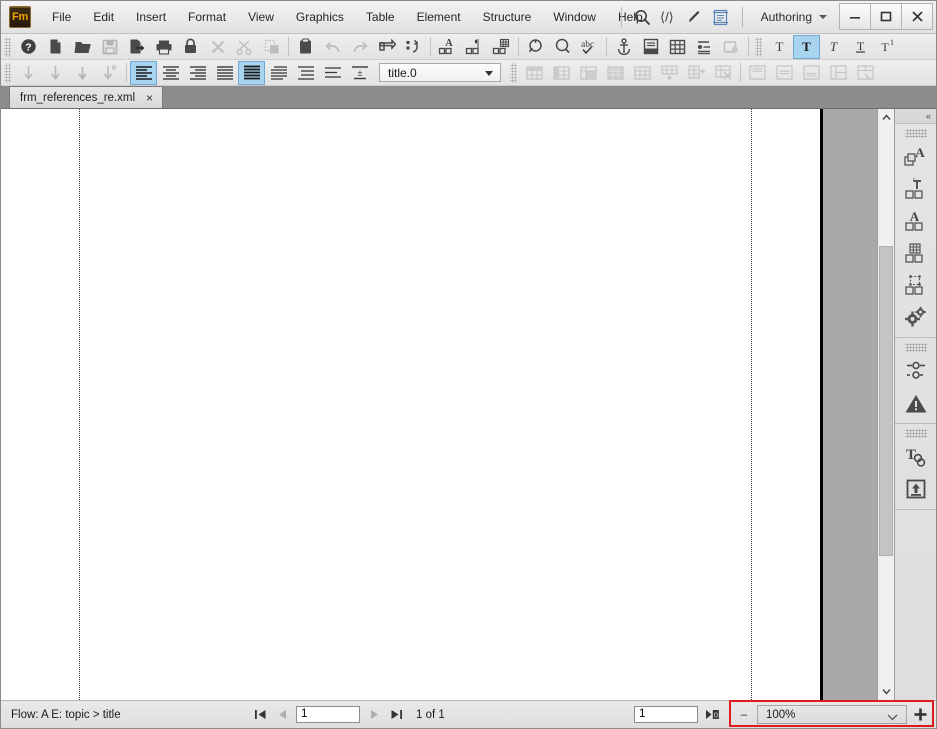 This screenshot has width=937, height=729. What do you see at coordinates (623, 47) in the screenshot?
I see `anchor-icon` at bounding box center [623, 47].